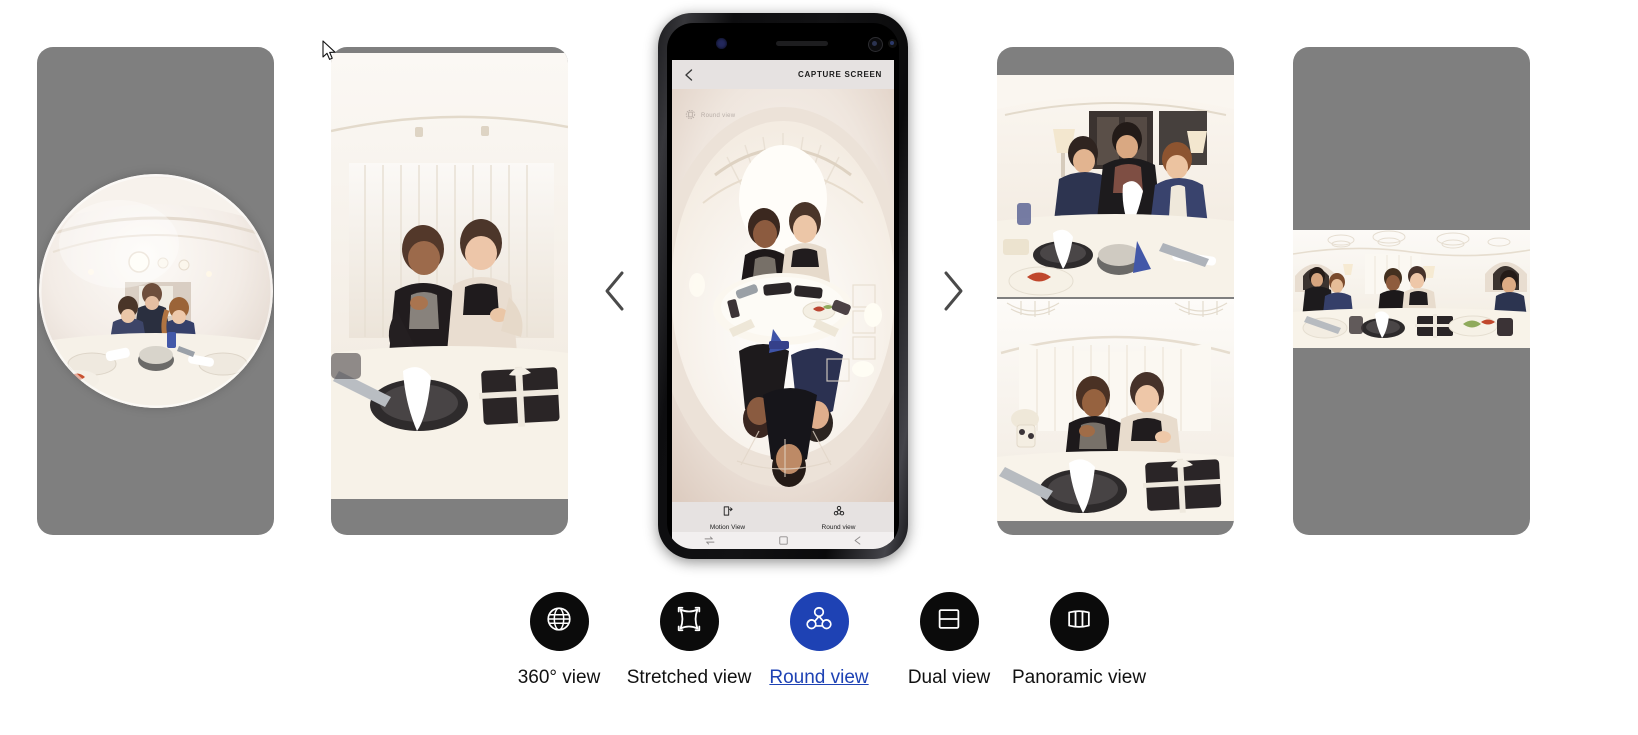 Image resolution: width=1638 pixels, height=735 pixels. What do you see at coordinates (875, 44) in the screenshot?
I see `iris-scanner-icon` at bounding box center [875, 44].